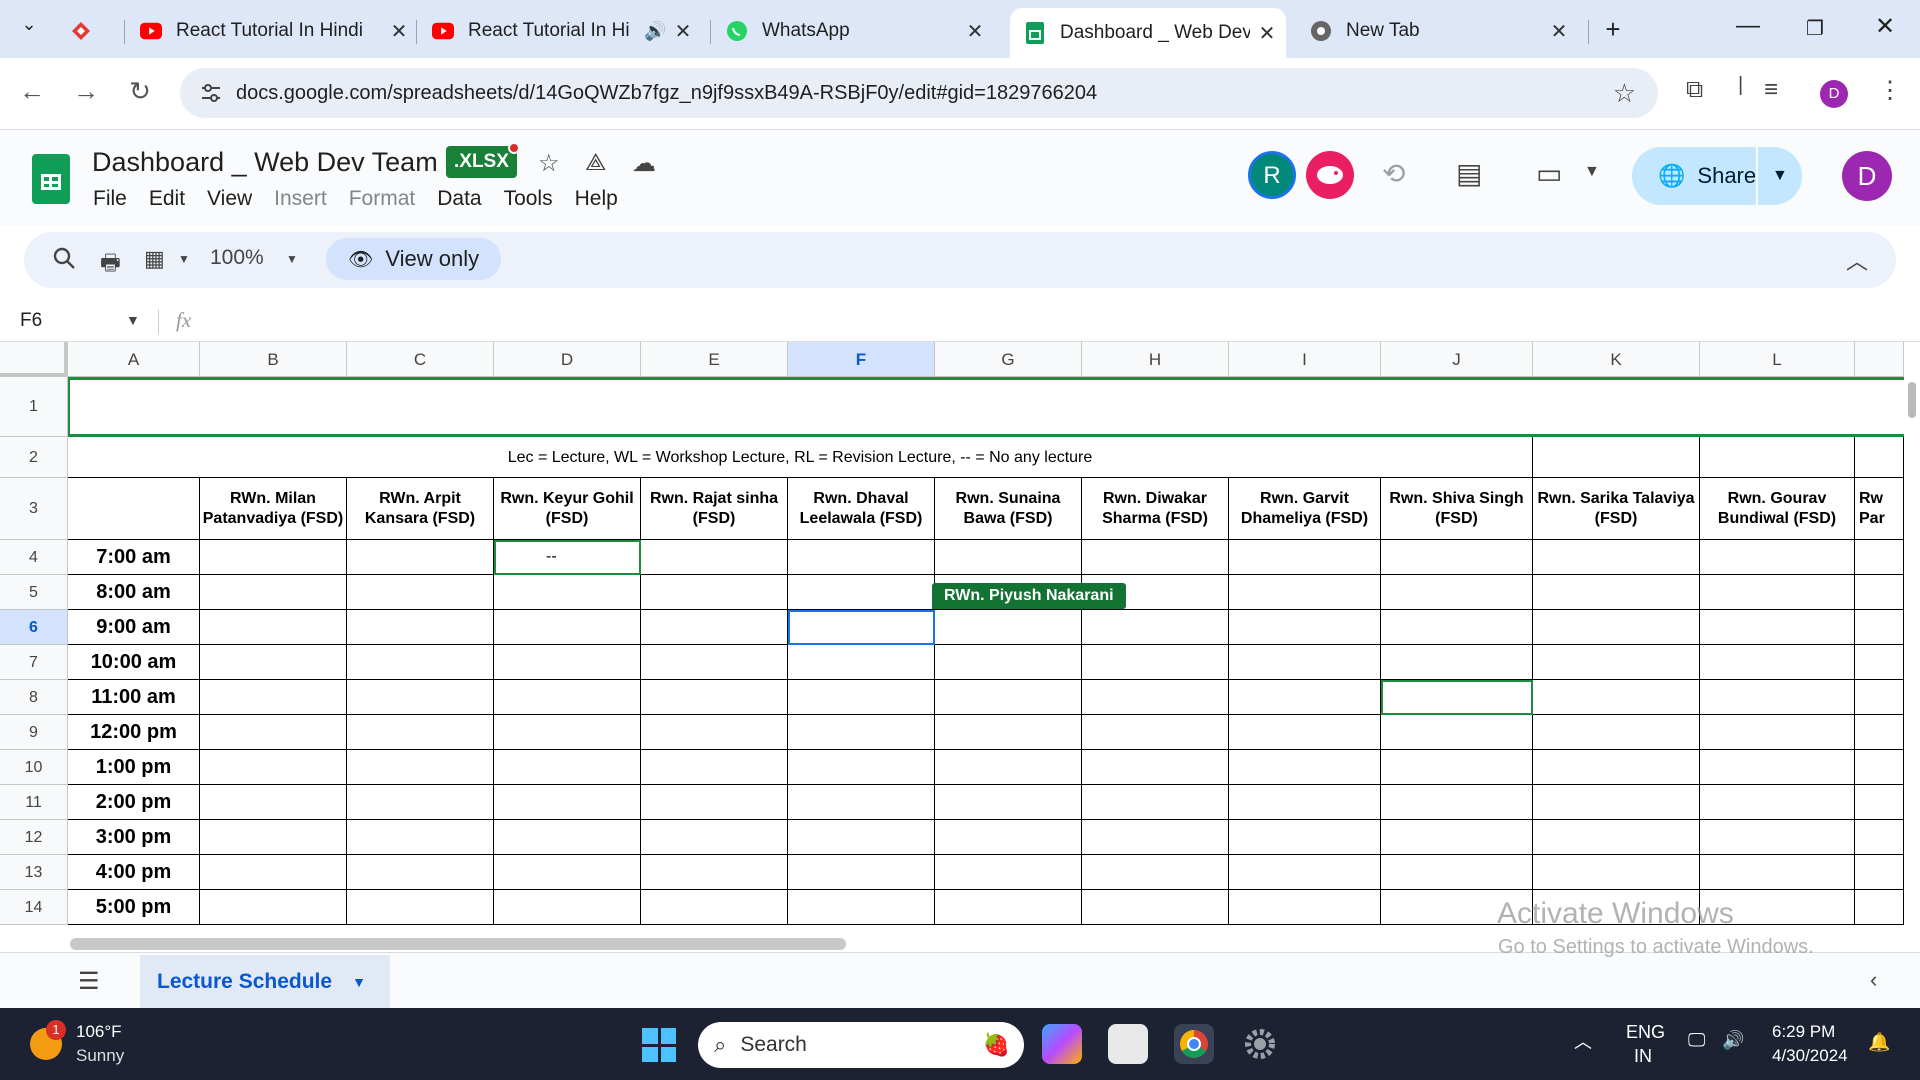 The image size is (1920, 1080). I want to click on name-box-chevron-icon: ▼, so click(133, 320).